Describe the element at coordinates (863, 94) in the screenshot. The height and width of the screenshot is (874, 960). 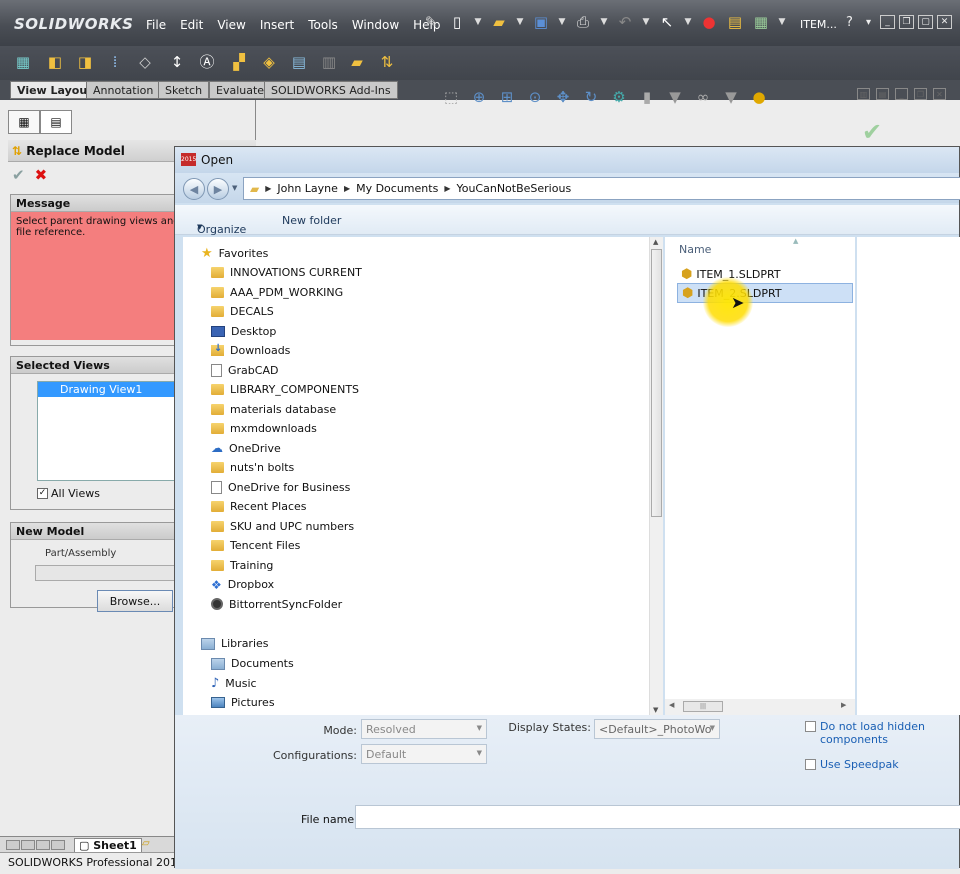
I see `tile-horizontal-icon: ▥` at that location.